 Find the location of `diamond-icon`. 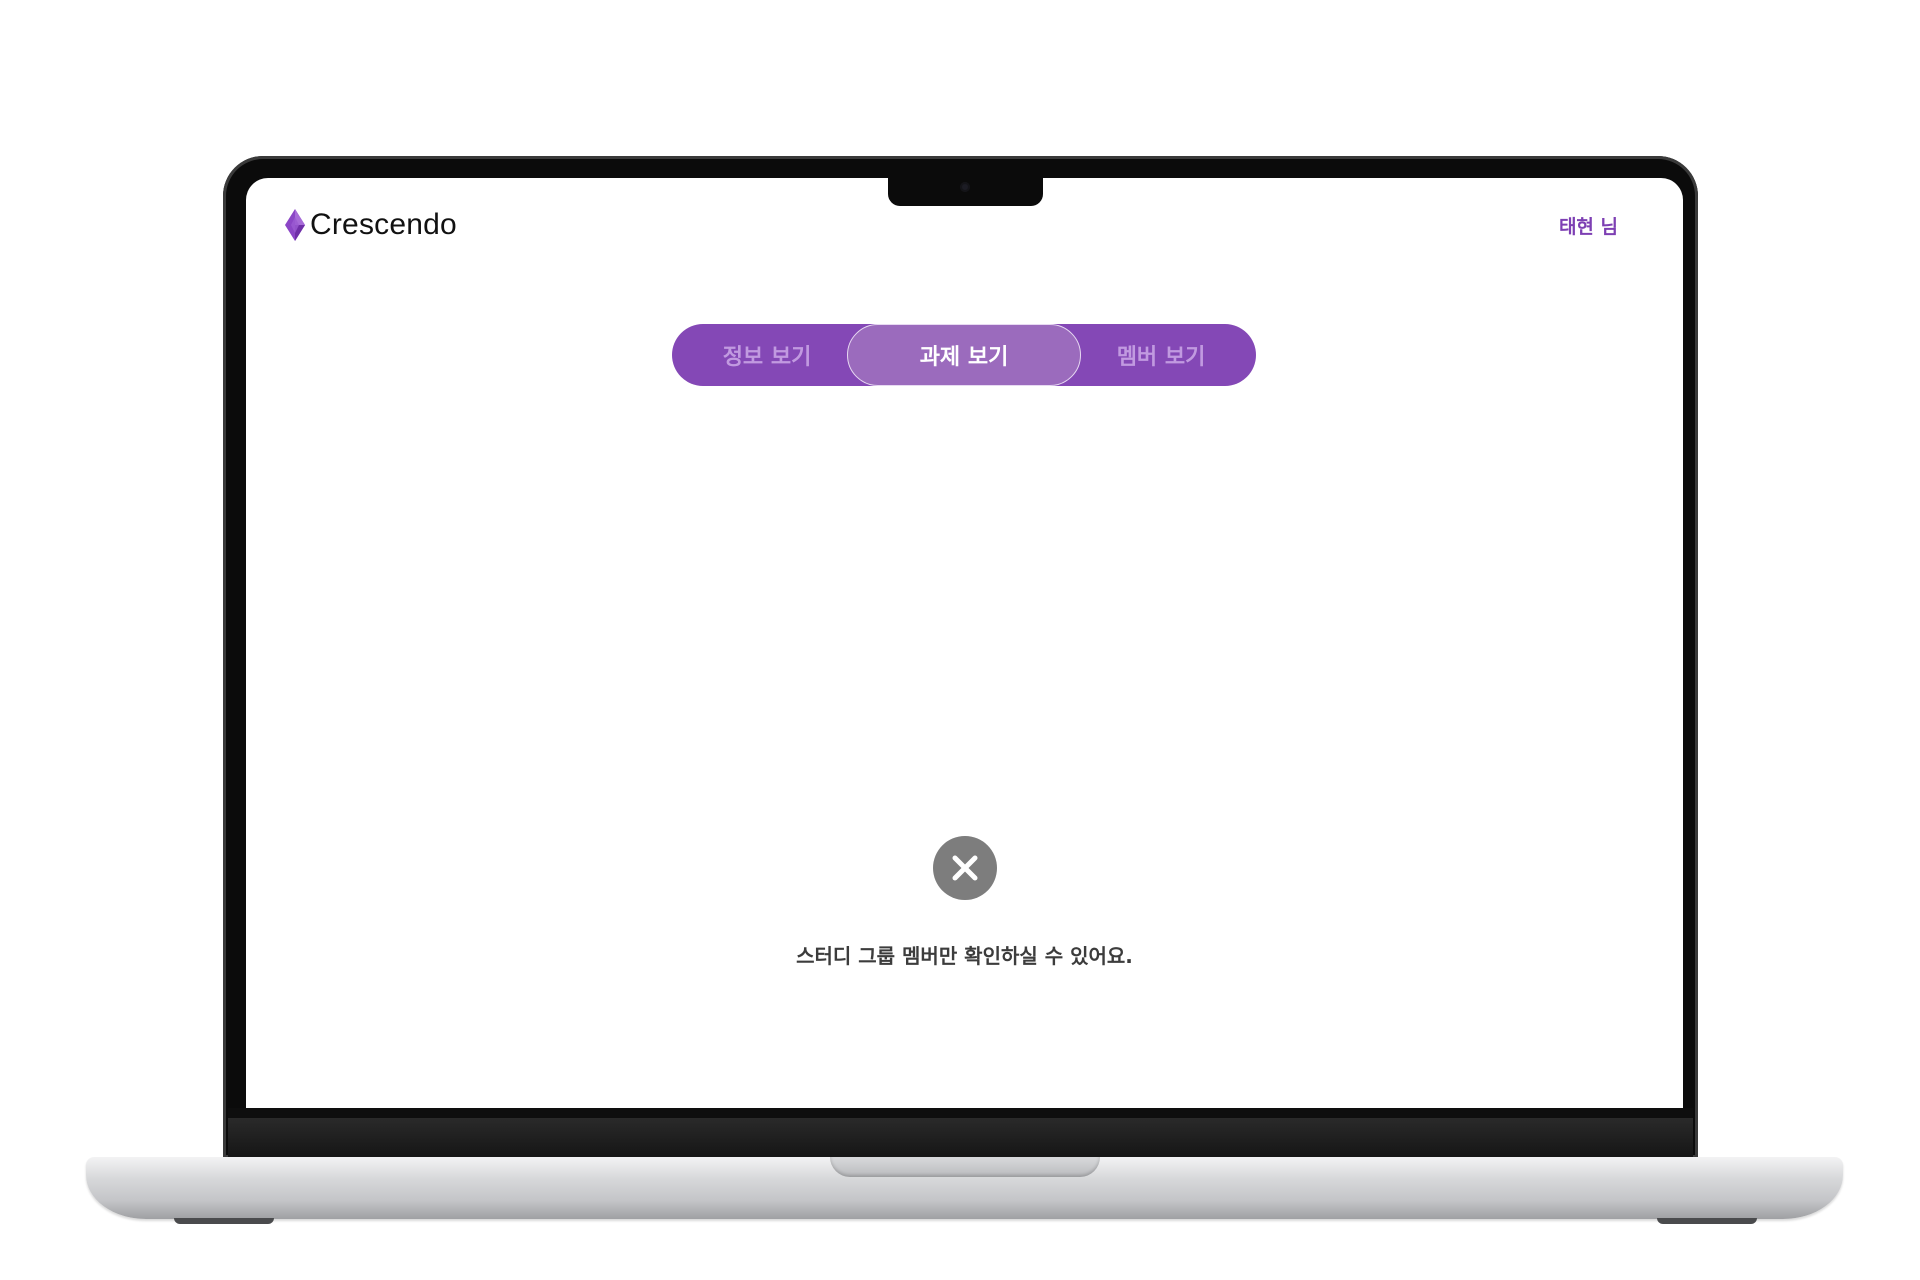

diamond-icon is located at coordinates (295, 225).